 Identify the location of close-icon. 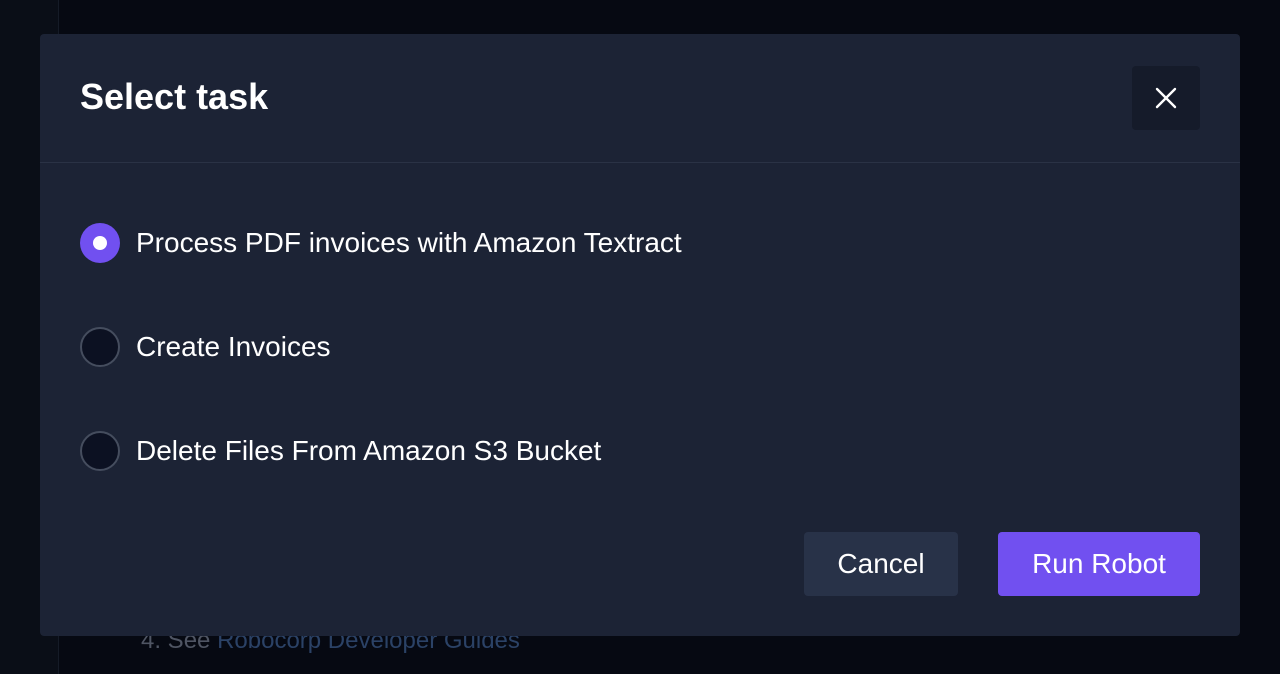
(1166, 98).